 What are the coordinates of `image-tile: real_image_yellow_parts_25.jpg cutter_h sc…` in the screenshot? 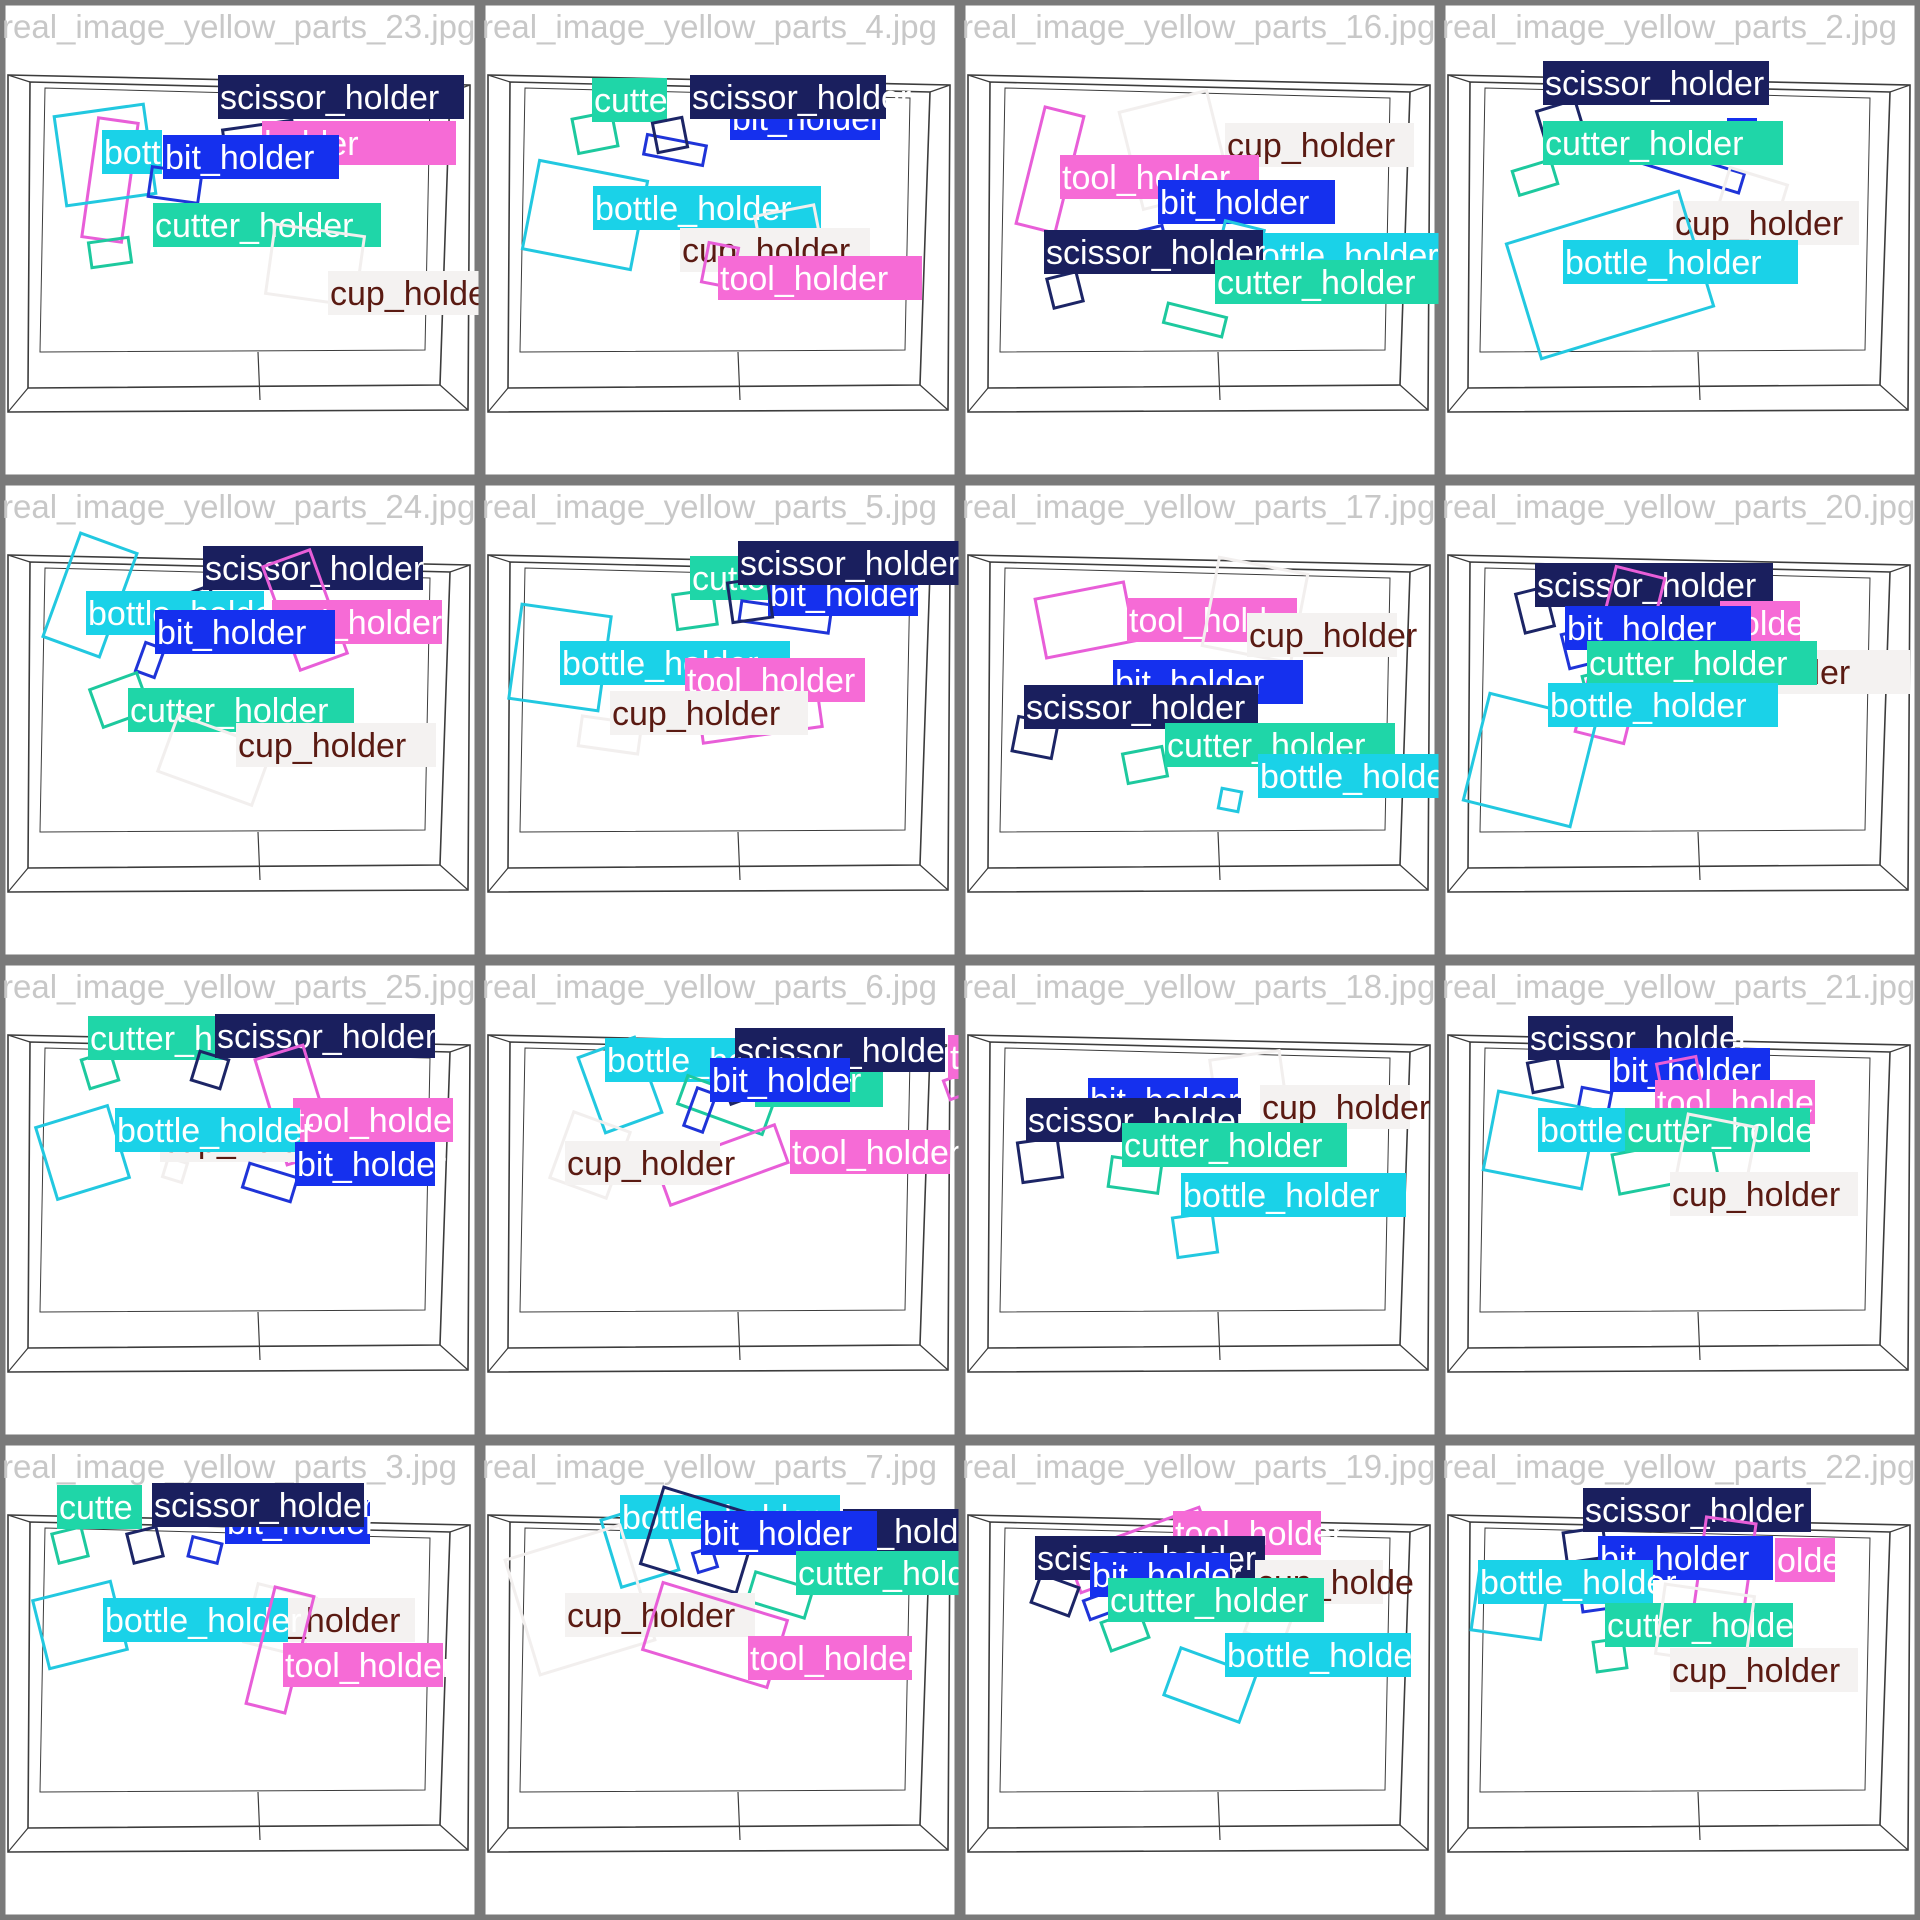 It's located at (241, 1200).